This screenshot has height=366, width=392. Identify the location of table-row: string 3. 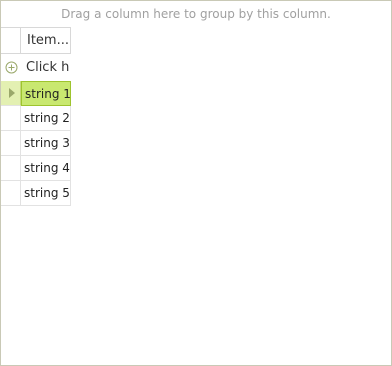
(36, 143).